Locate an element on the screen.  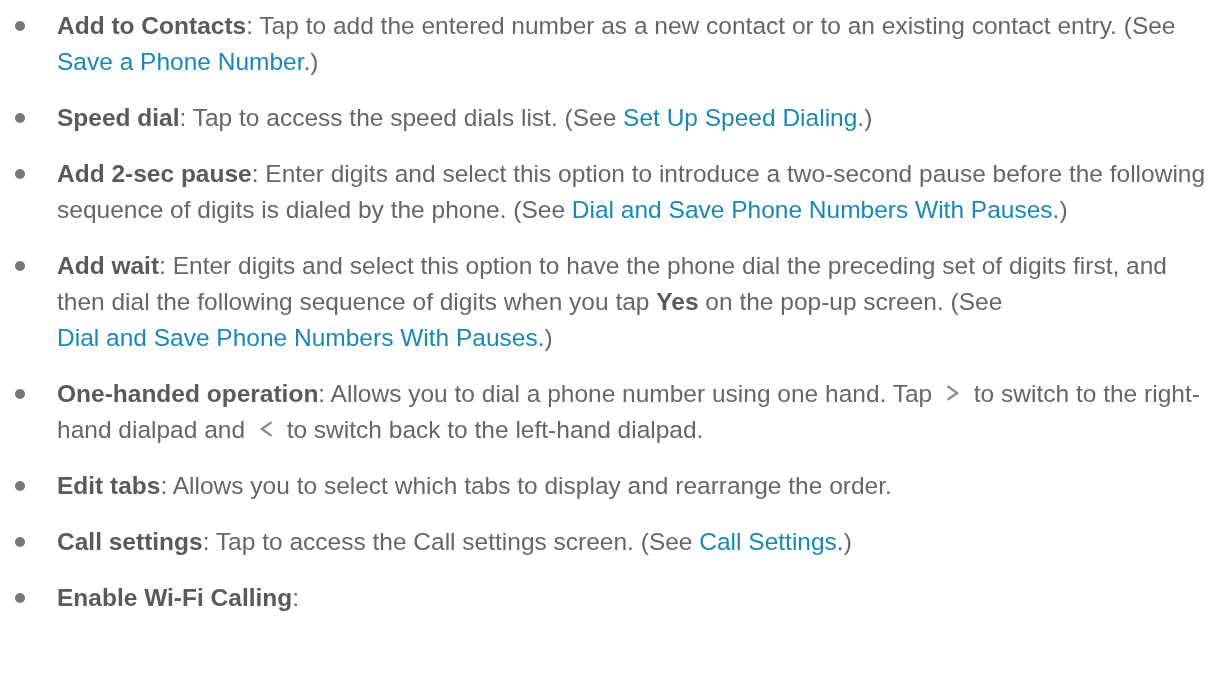
list-item-text: Add wait: Enter digits and select this option to have the phone dial the preceding set of digits first, and then dial the following sequence of digits when you tap Yes on the pop-up screen. (See Dial and Save Phone Numbers With Pauses.) is located at coordinates (612, 302).